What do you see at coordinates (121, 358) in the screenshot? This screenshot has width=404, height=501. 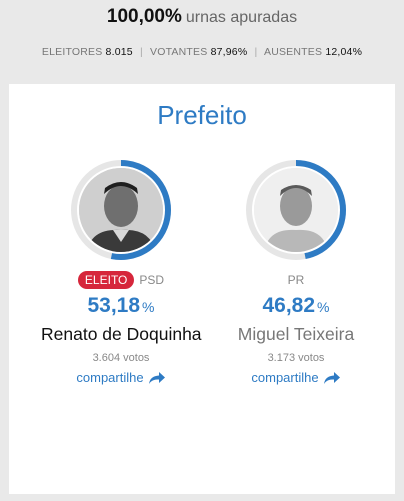 I see `vote-count: 3.604 votos` at bounding box center [121, 358].